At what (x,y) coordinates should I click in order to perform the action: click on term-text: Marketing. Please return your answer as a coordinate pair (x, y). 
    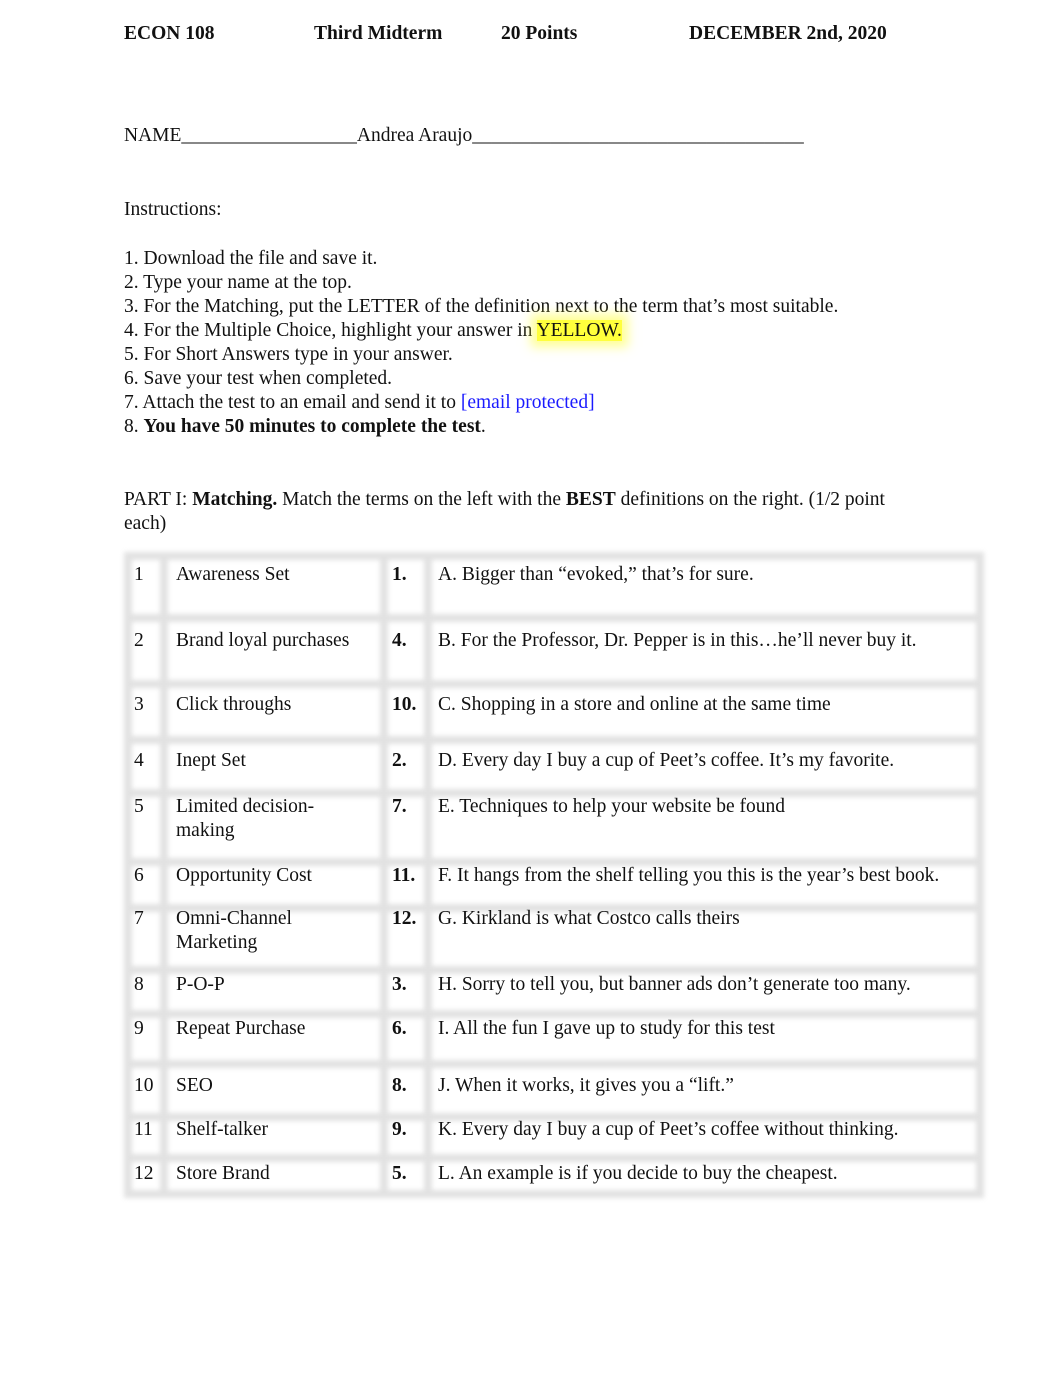
    Looking at the image, I should click on (217, 942).